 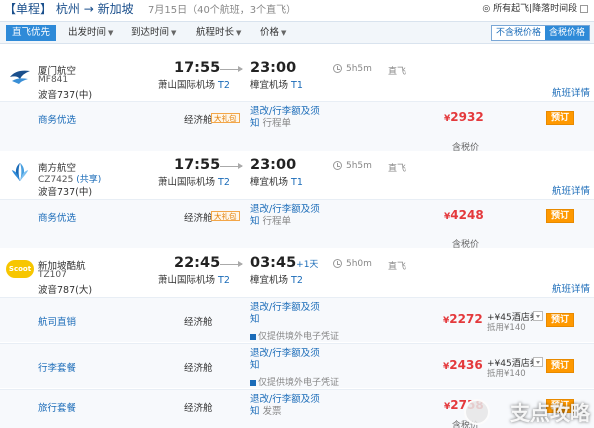 I want to click on arrival-airport: 樟宜机场 T2, so click(x=276, y=279).